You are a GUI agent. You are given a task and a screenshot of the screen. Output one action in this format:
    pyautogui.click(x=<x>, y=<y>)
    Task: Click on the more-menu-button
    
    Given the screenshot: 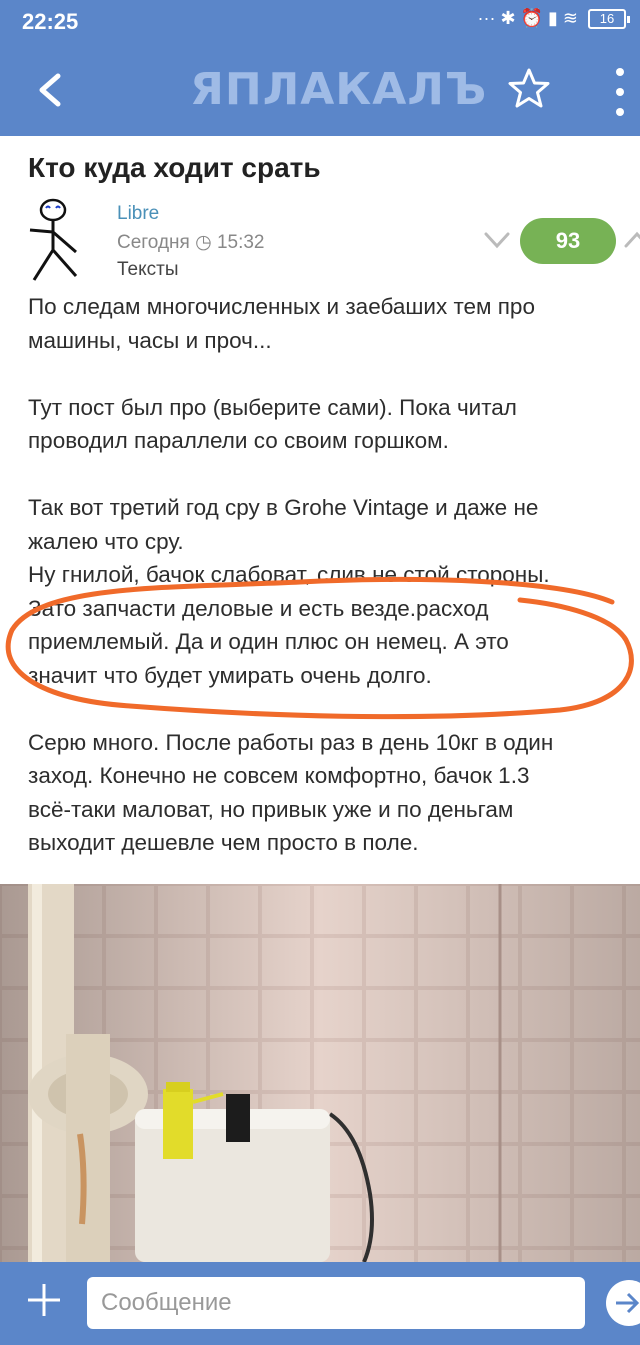 What is the action you would take?
    pyautogui.click(x=620, y=92)
    